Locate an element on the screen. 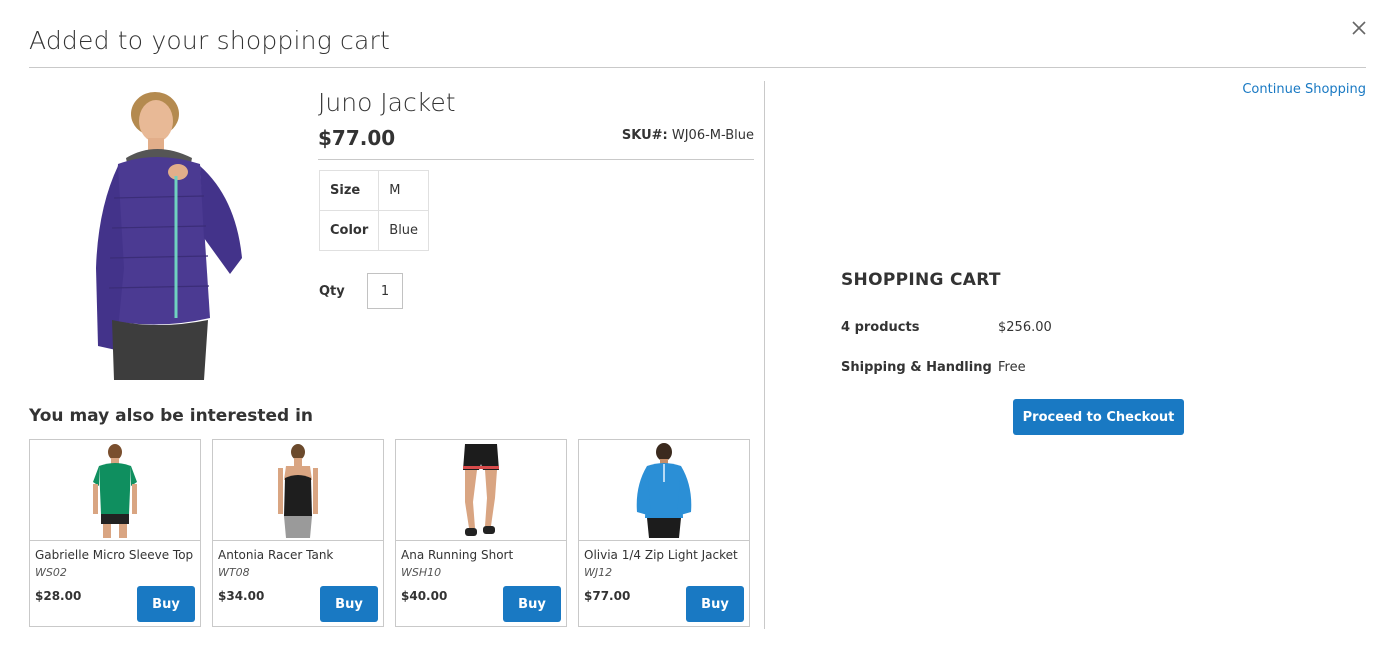 The image size is (1394, 653). product-options-table: Size M Color Blue is located at coordinates (374, 210).